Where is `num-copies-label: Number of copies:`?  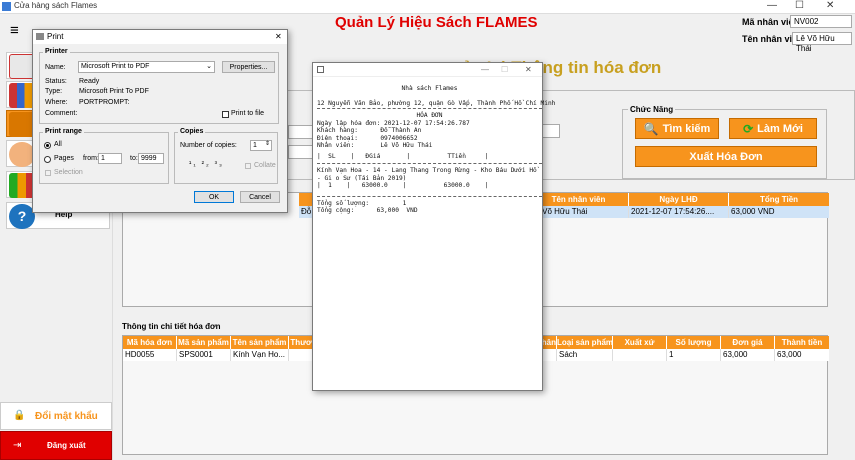
num-copies-label: Number of copies: is located at coordinates (208, 145).